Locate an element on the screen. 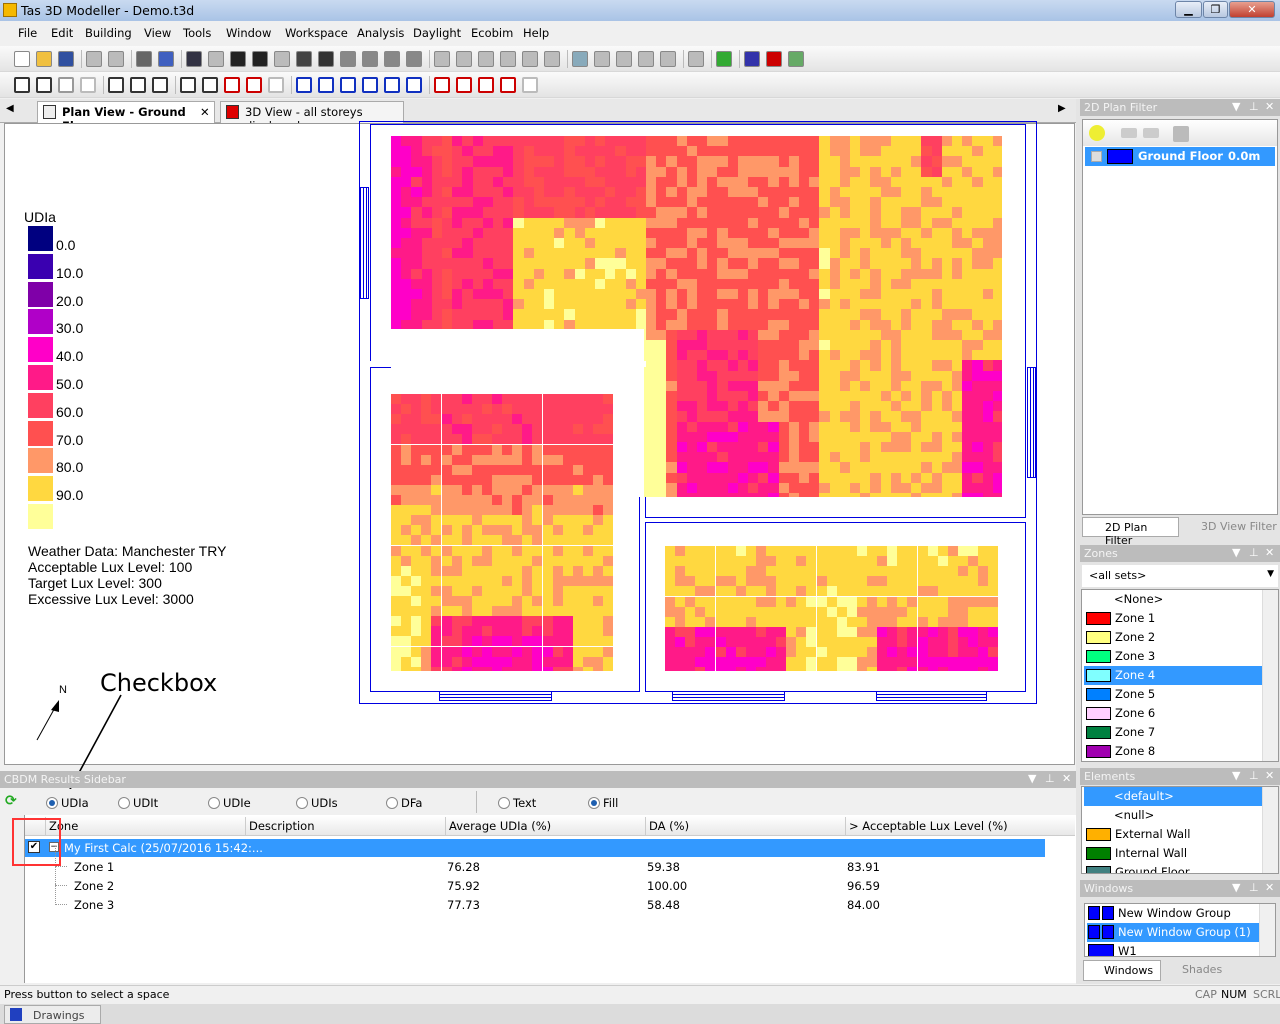  group-icon is located at coordinates (1129, 133).